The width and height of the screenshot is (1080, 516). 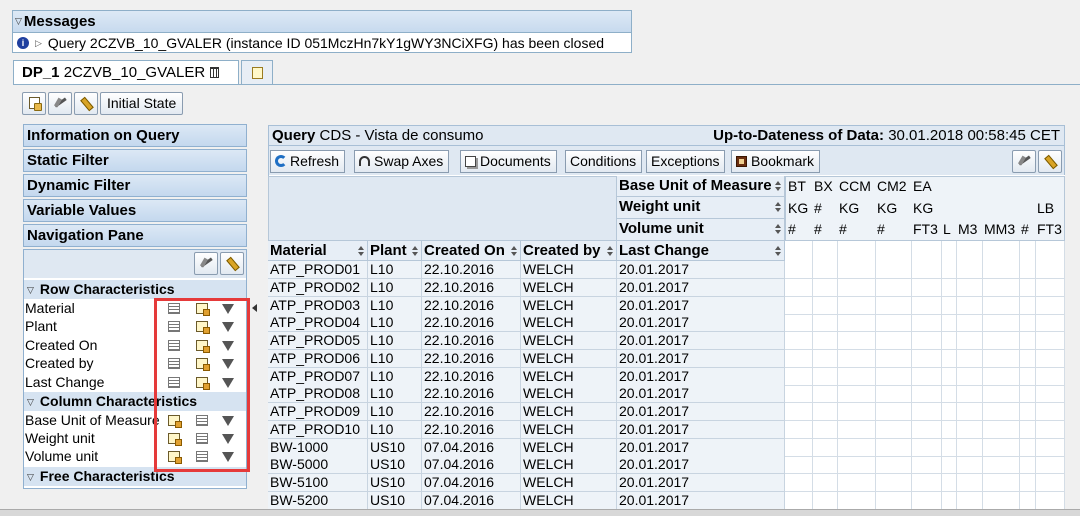 What do you see at coordinates (701, 208) in the screenshot?
I see `dim-header-weight-unit: Weight unit` at bounding box center [701, 208].